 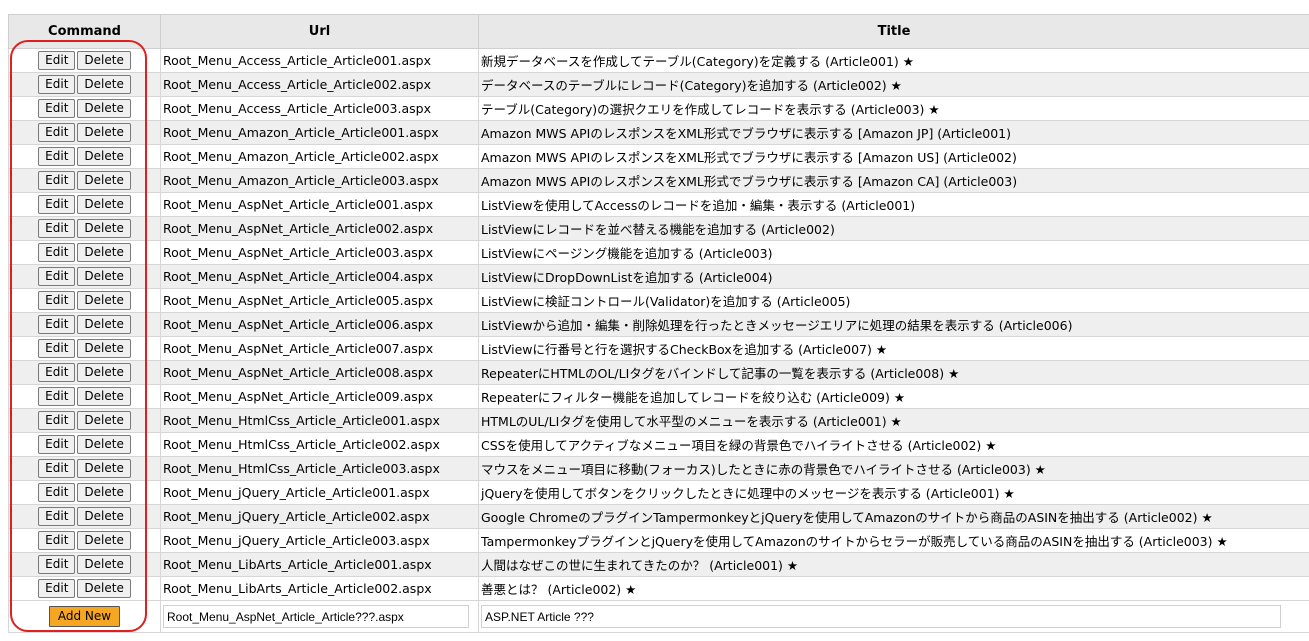 I want to click on url-cell: Root_Menu_Amazon_Article_Article002.aspx, so click(x=319, y=156).